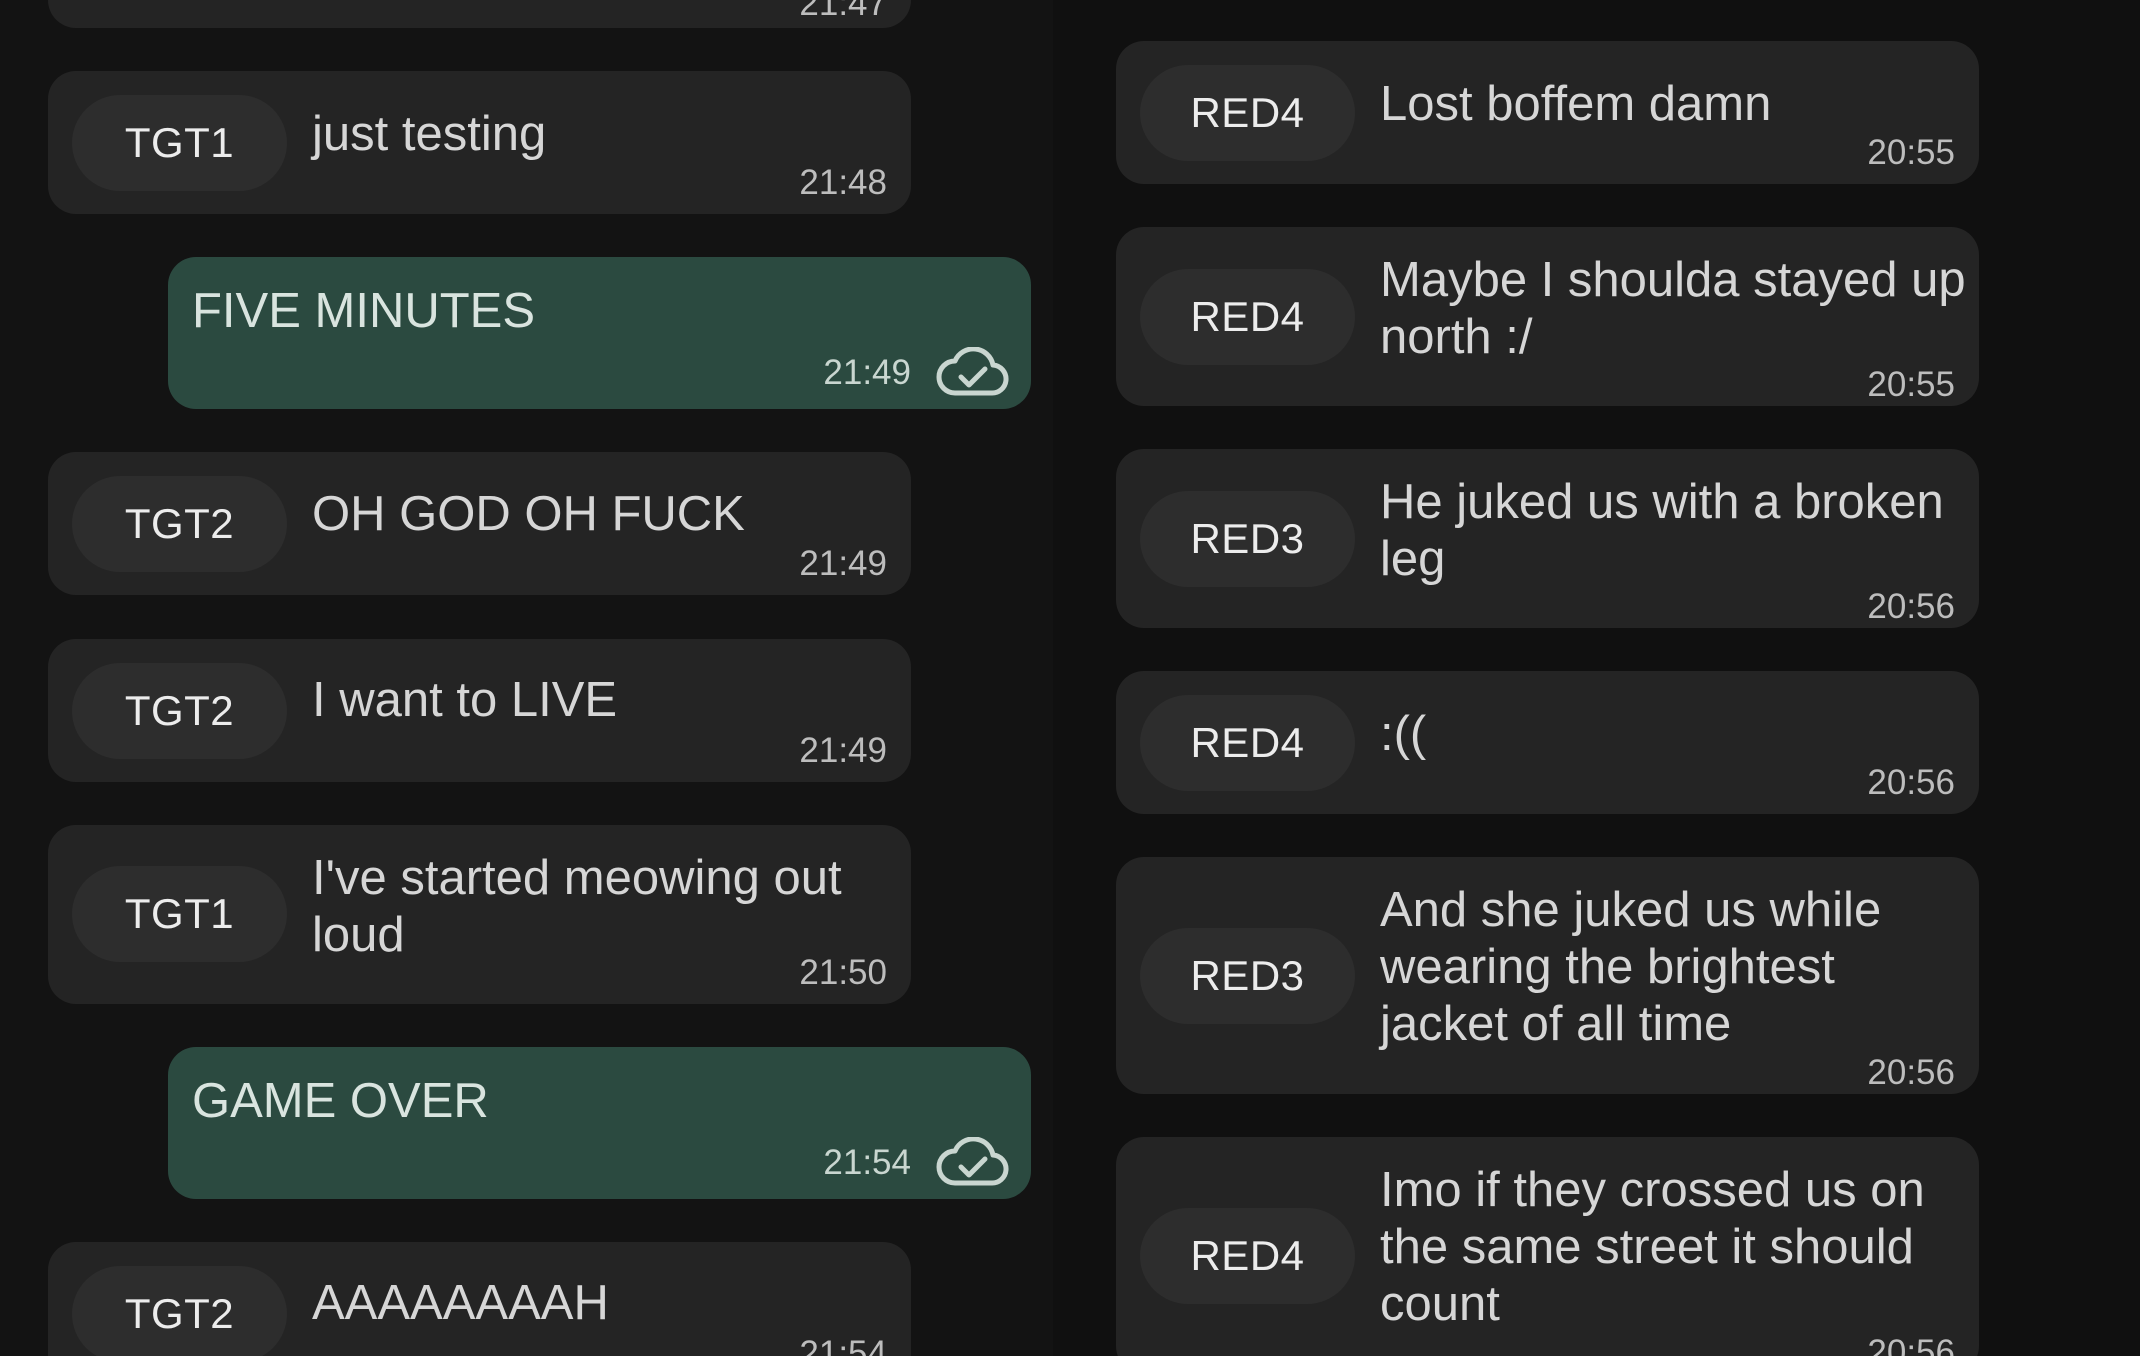 The image size is (2140, 1356). What do you see at coordinates (599, 1123) in the screenshot?
I see `own-message-bubble: GAME OVER 21:54` at bounding box center [599, 1123].